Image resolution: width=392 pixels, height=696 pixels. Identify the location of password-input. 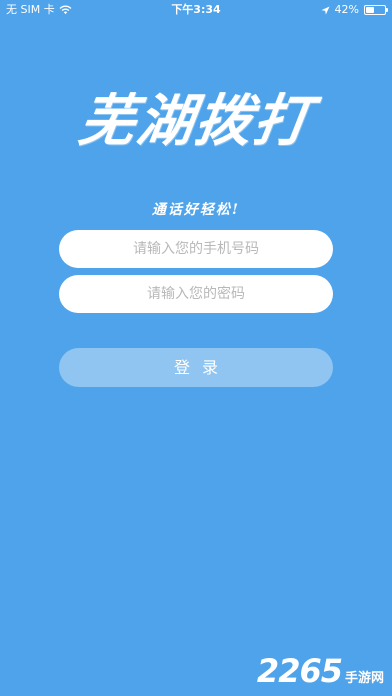
(196, 294).